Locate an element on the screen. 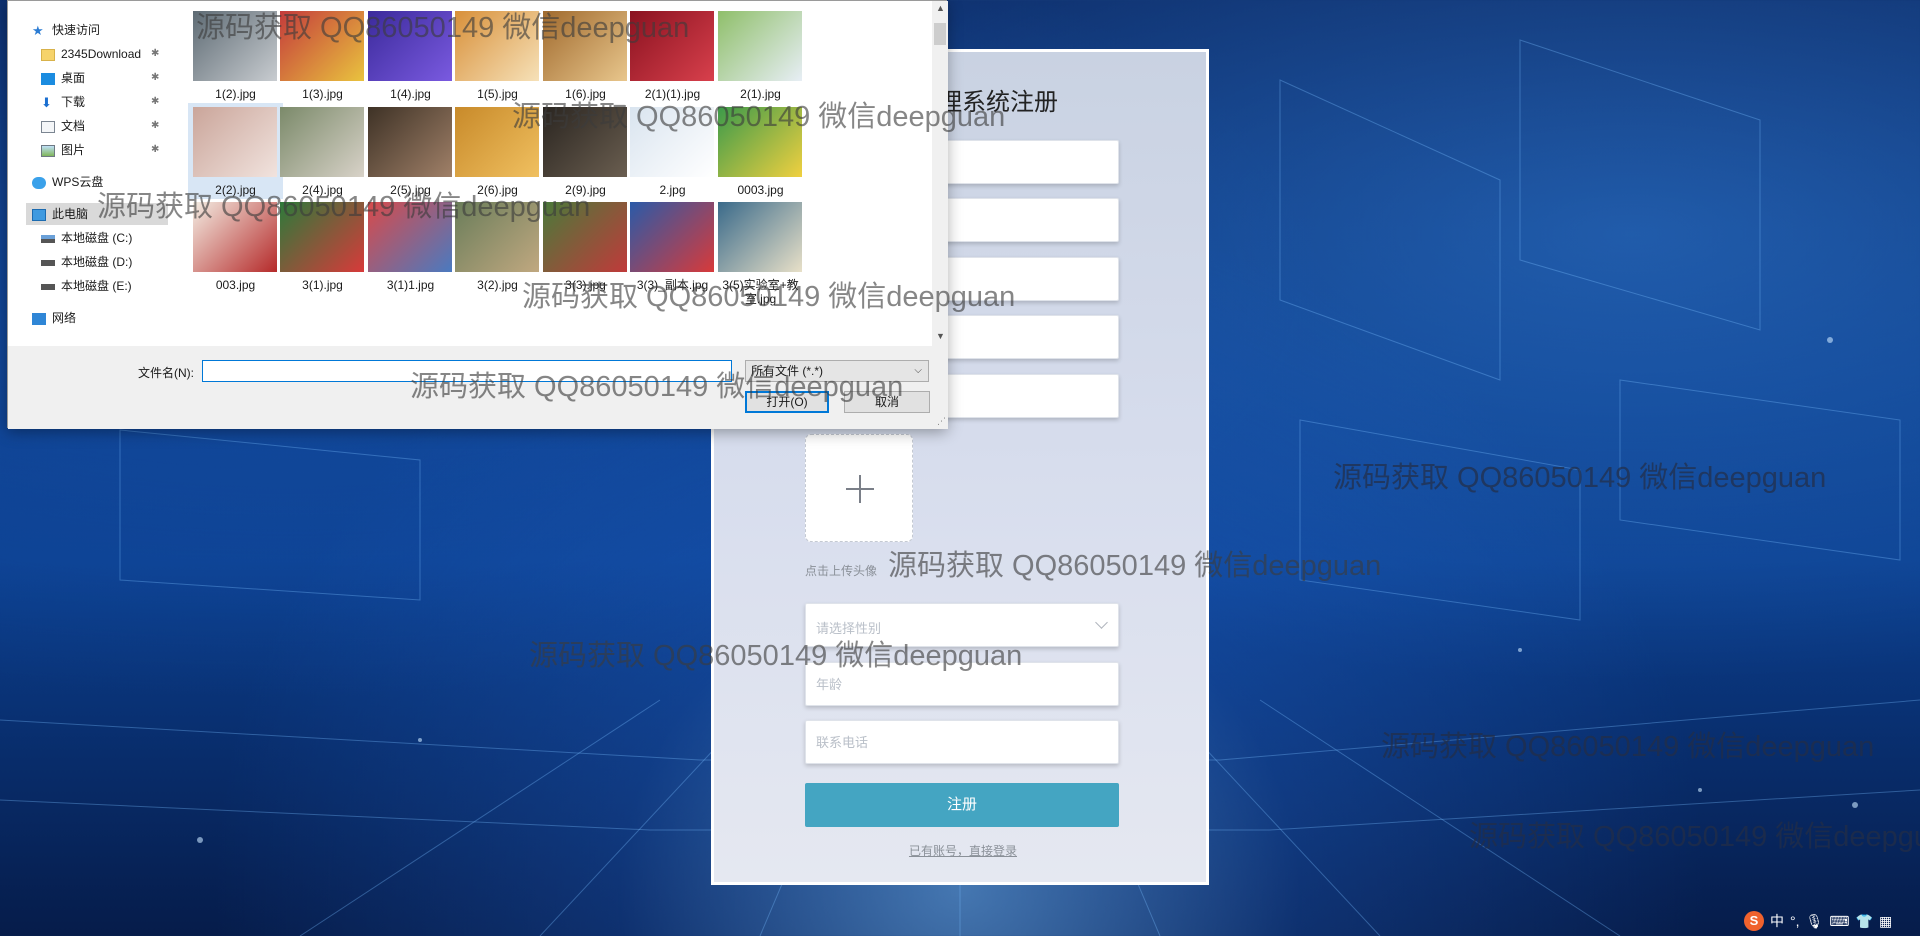 The image size is (1920, 936). watermark-text: 源码获取 QQ86050149 微信deepguan is located at coordinates (1628, 747).